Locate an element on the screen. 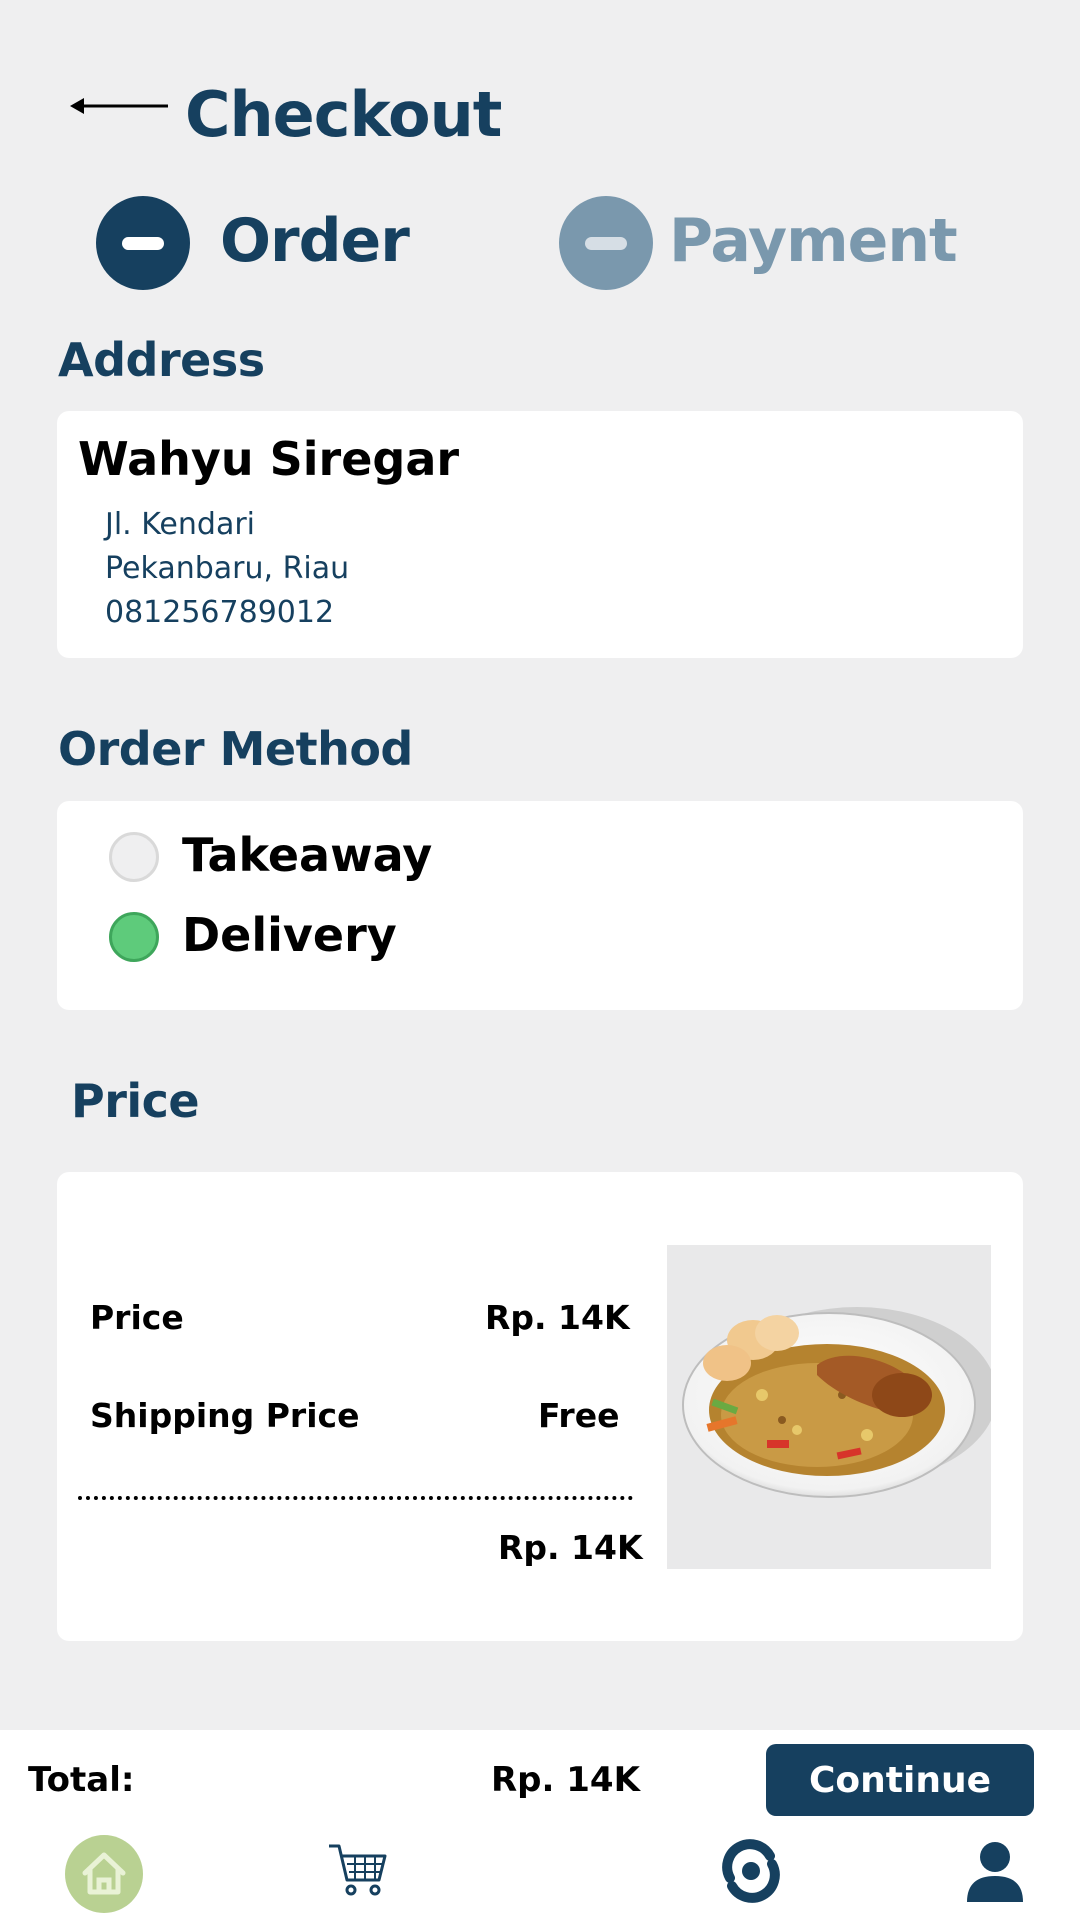  cart-icon is located at coordinates (358, 1870).